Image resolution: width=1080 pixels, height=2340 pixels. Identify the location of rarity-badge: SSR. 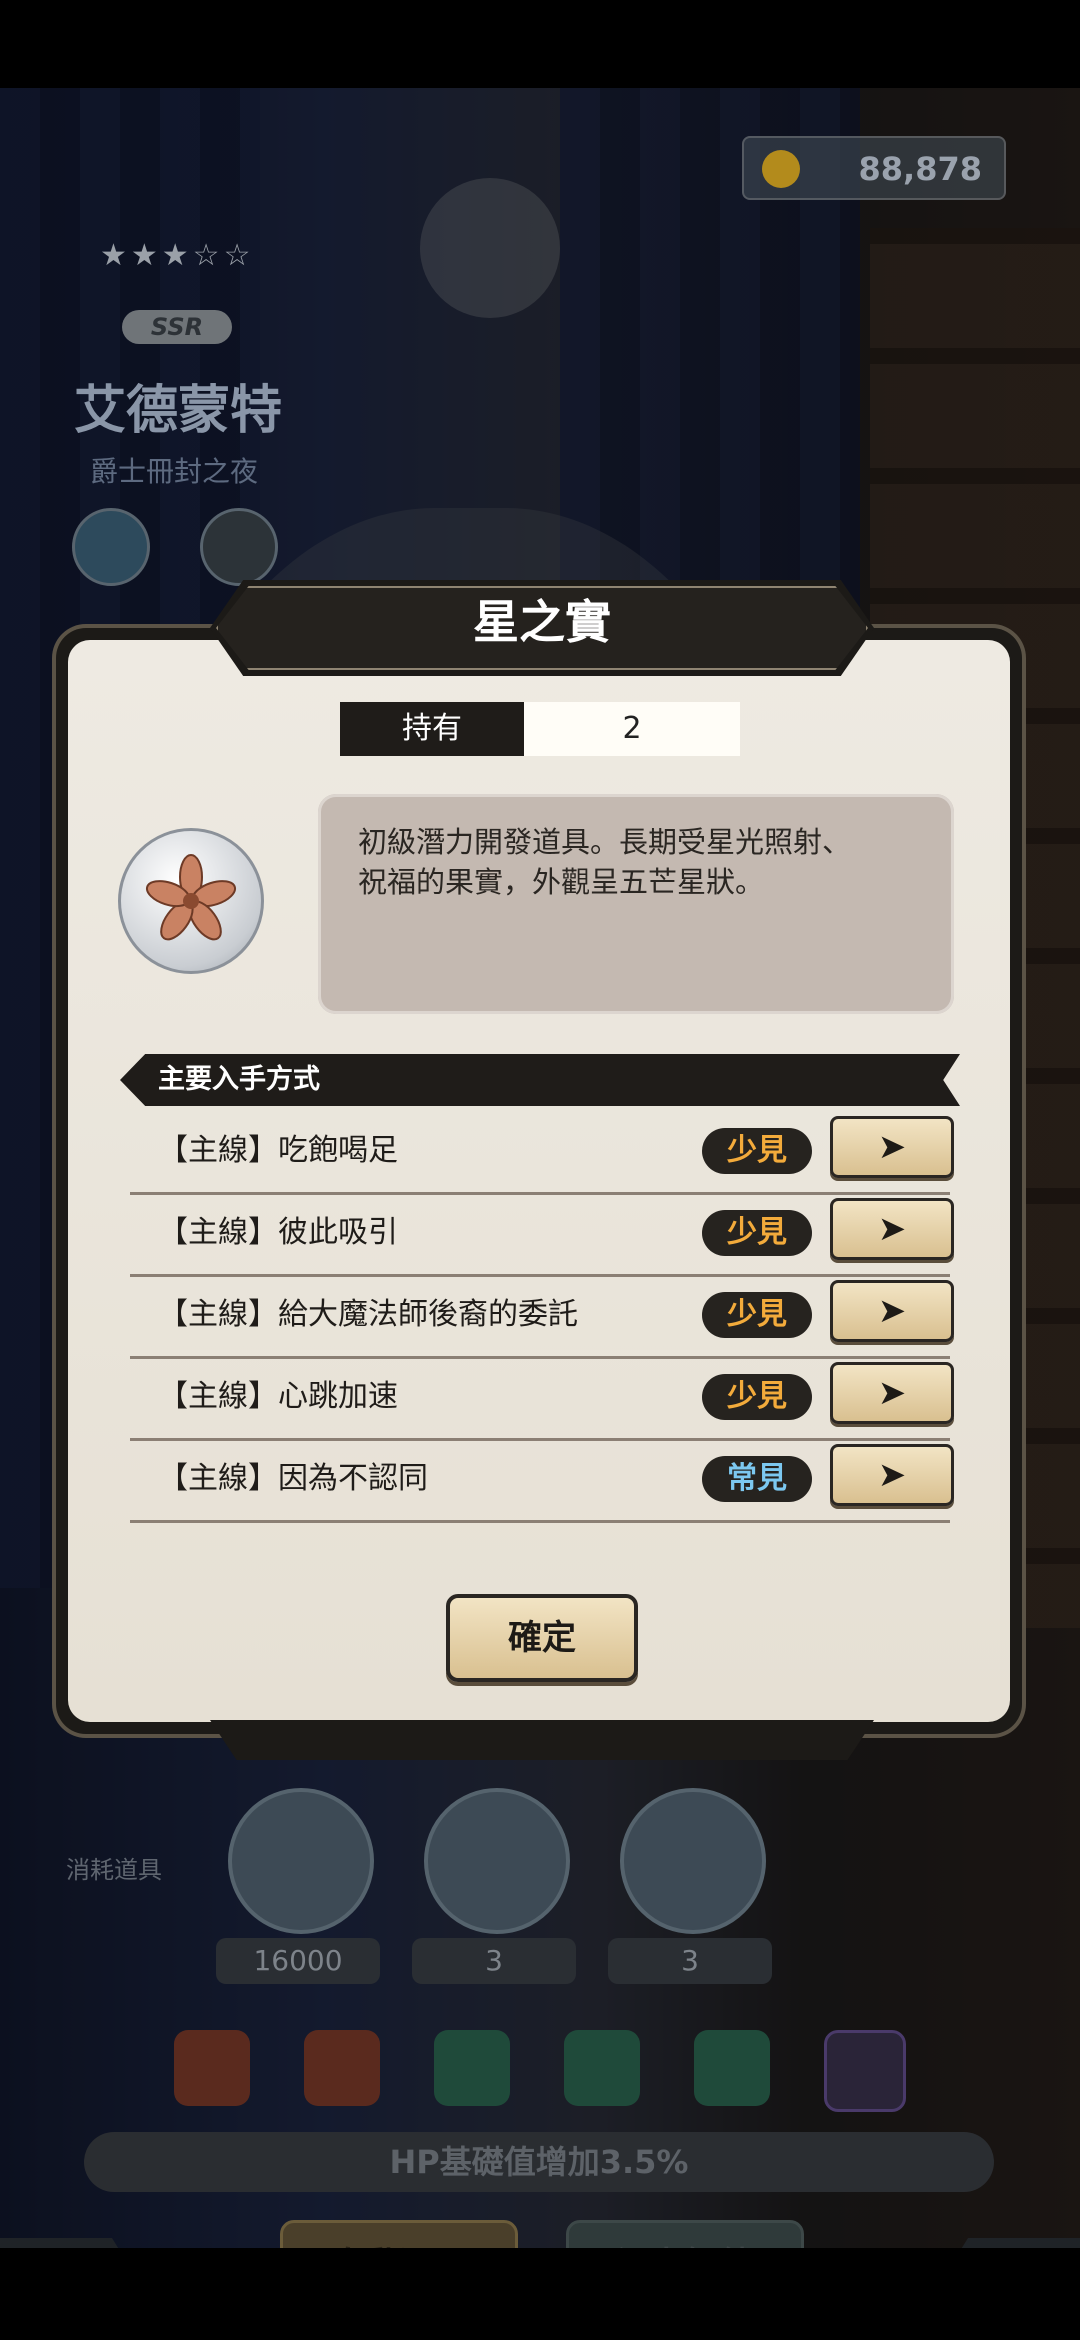
(177, 327).